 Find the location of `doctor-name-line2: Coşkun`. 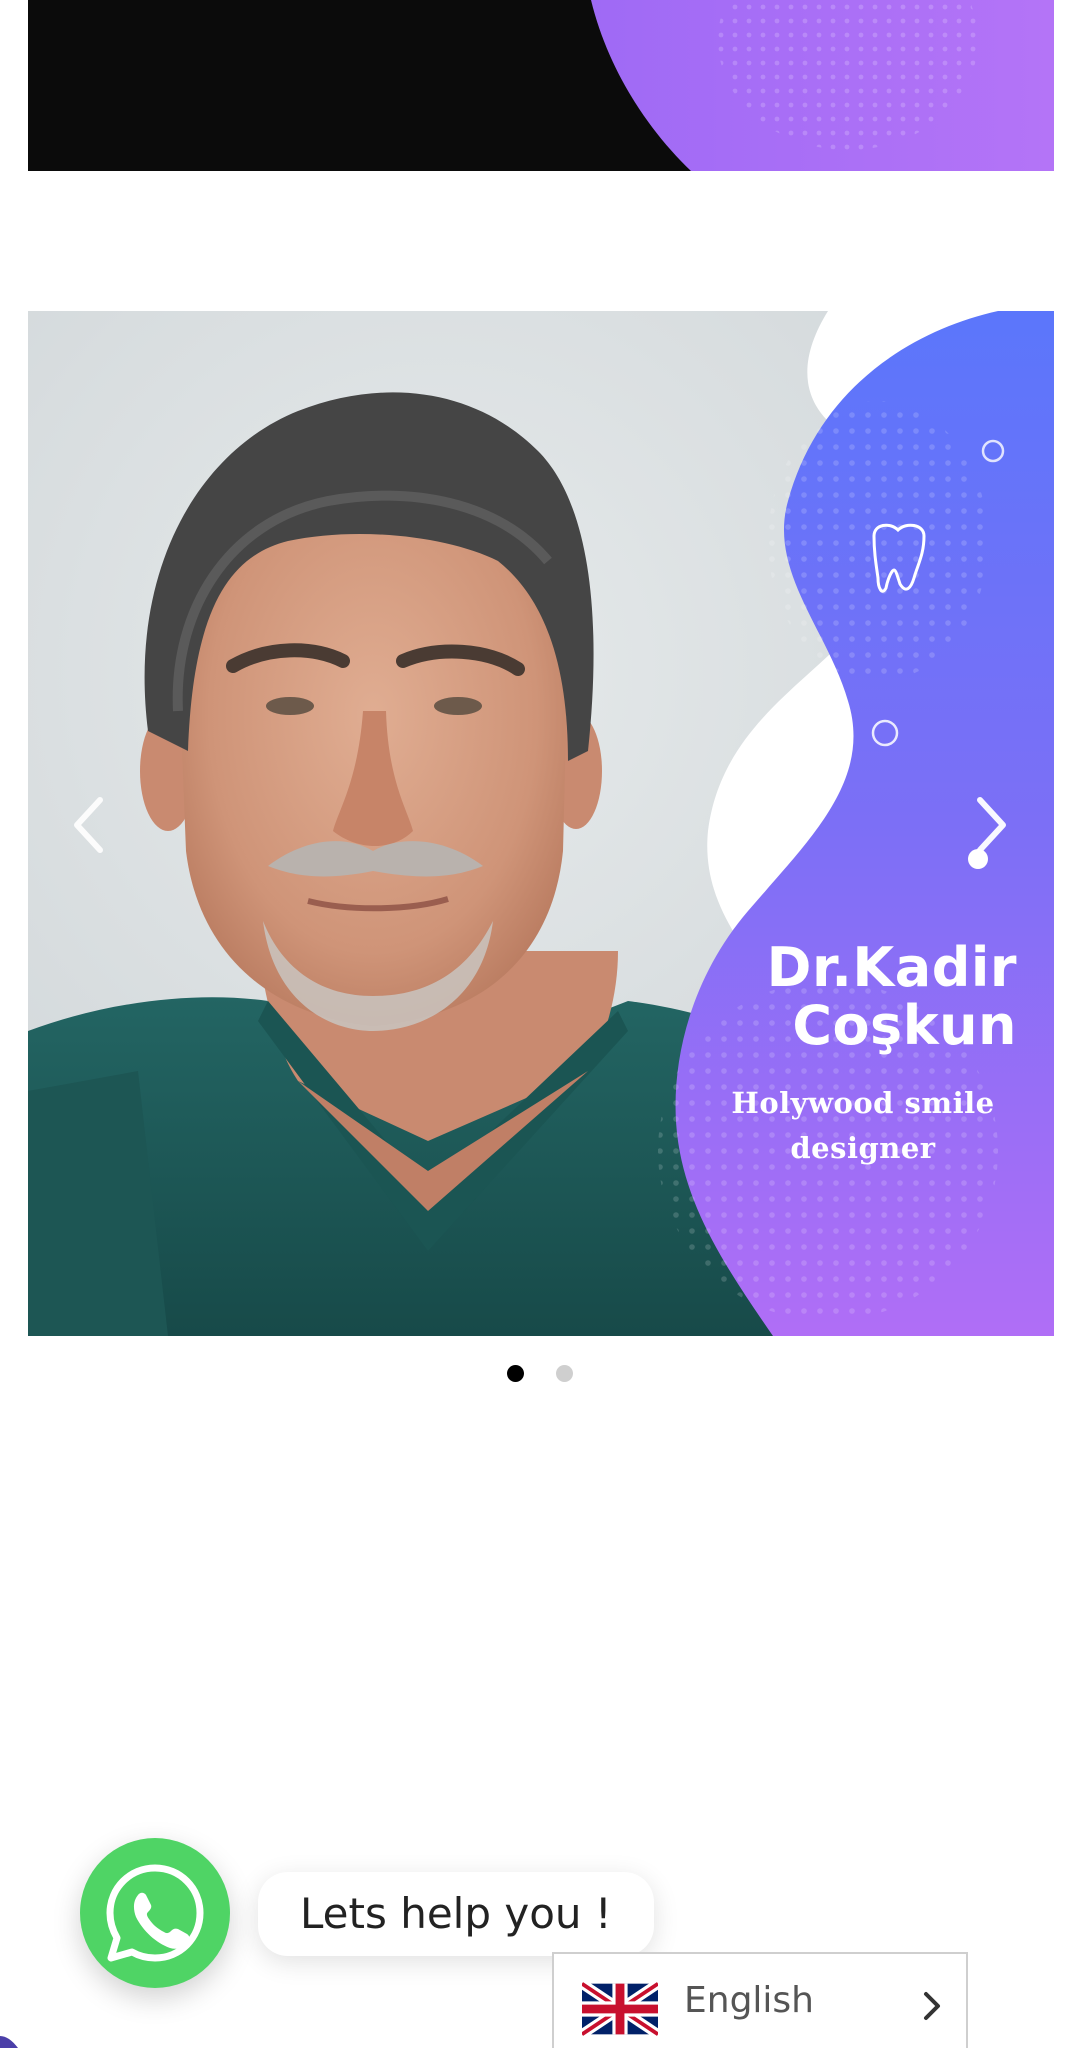

doctor-name-line2: Coşkun is located at coordinates (904, 1025).